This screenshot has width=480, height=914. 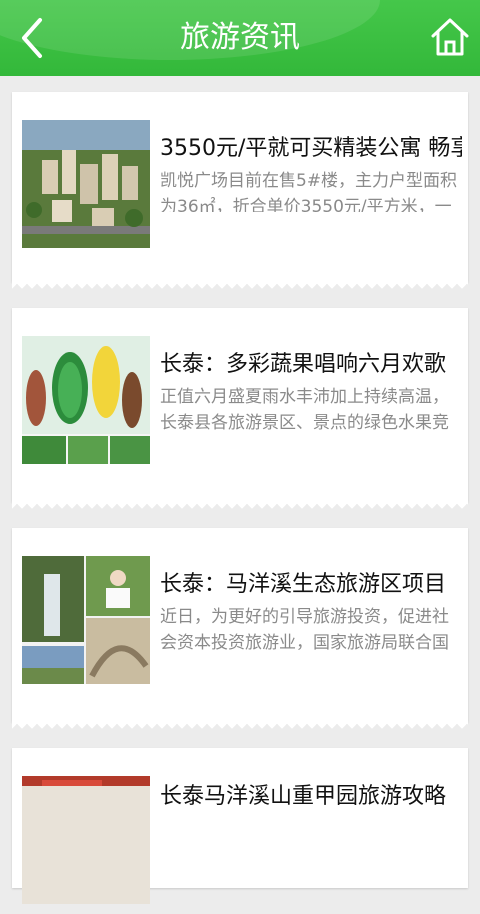 I want to click on news-title: 长泰：多彩蔬果唱响六月欢歌, so click(x=303, y=364).